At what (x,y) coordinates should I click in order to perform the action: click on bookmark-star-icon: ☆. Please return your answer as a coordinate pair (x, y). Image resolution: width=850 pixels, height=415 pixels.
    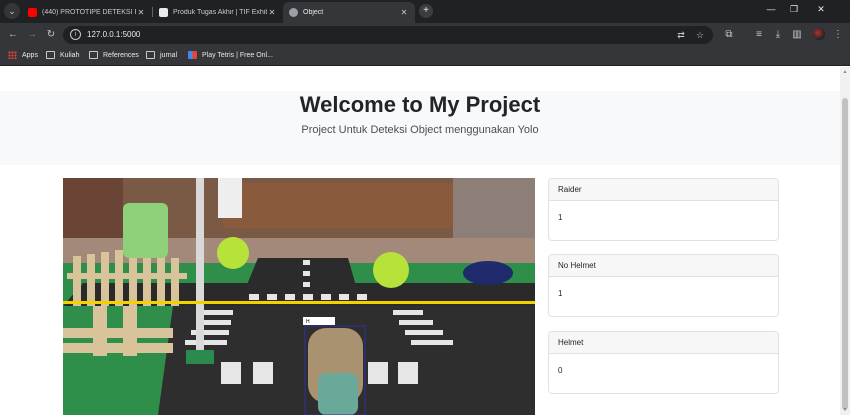
    Looking at the image, I should click on (700, 35).